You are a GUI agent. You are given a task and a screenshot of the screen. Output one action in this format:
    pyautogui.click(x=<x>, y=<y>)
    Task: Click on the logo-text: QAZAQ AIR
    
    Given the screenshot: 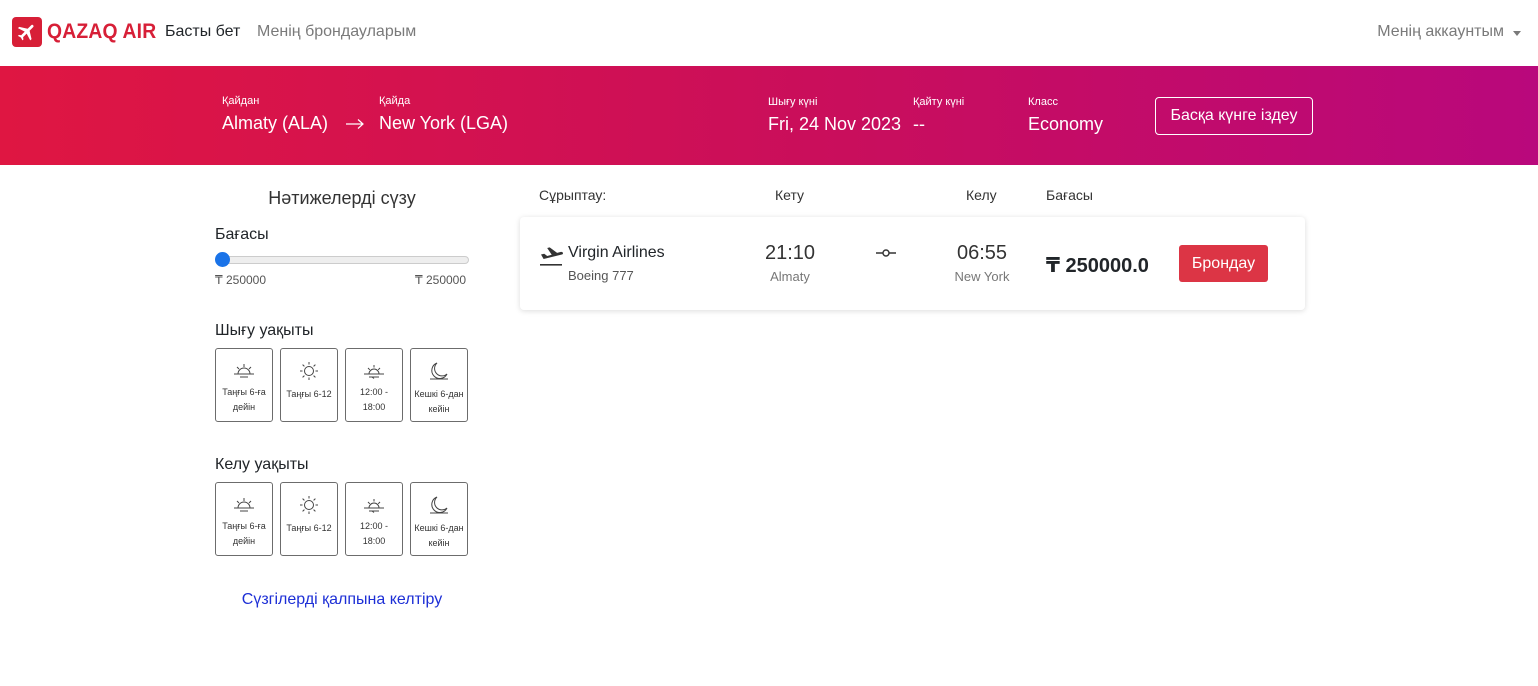 What is the action you would take?
    pyautogui.click(x=102, y=31)
    